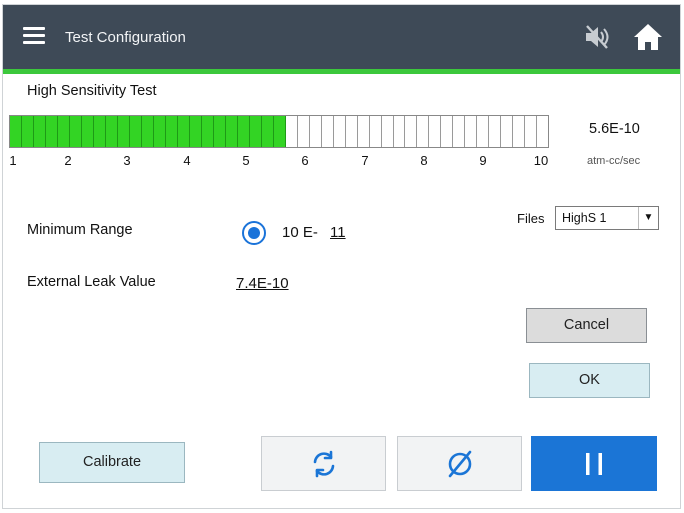 The width and height of the screenshot is (684, 513). I want to click on bar-scale: 1 2 3 4 5 6 7 8 9 10, so click(283, 162).